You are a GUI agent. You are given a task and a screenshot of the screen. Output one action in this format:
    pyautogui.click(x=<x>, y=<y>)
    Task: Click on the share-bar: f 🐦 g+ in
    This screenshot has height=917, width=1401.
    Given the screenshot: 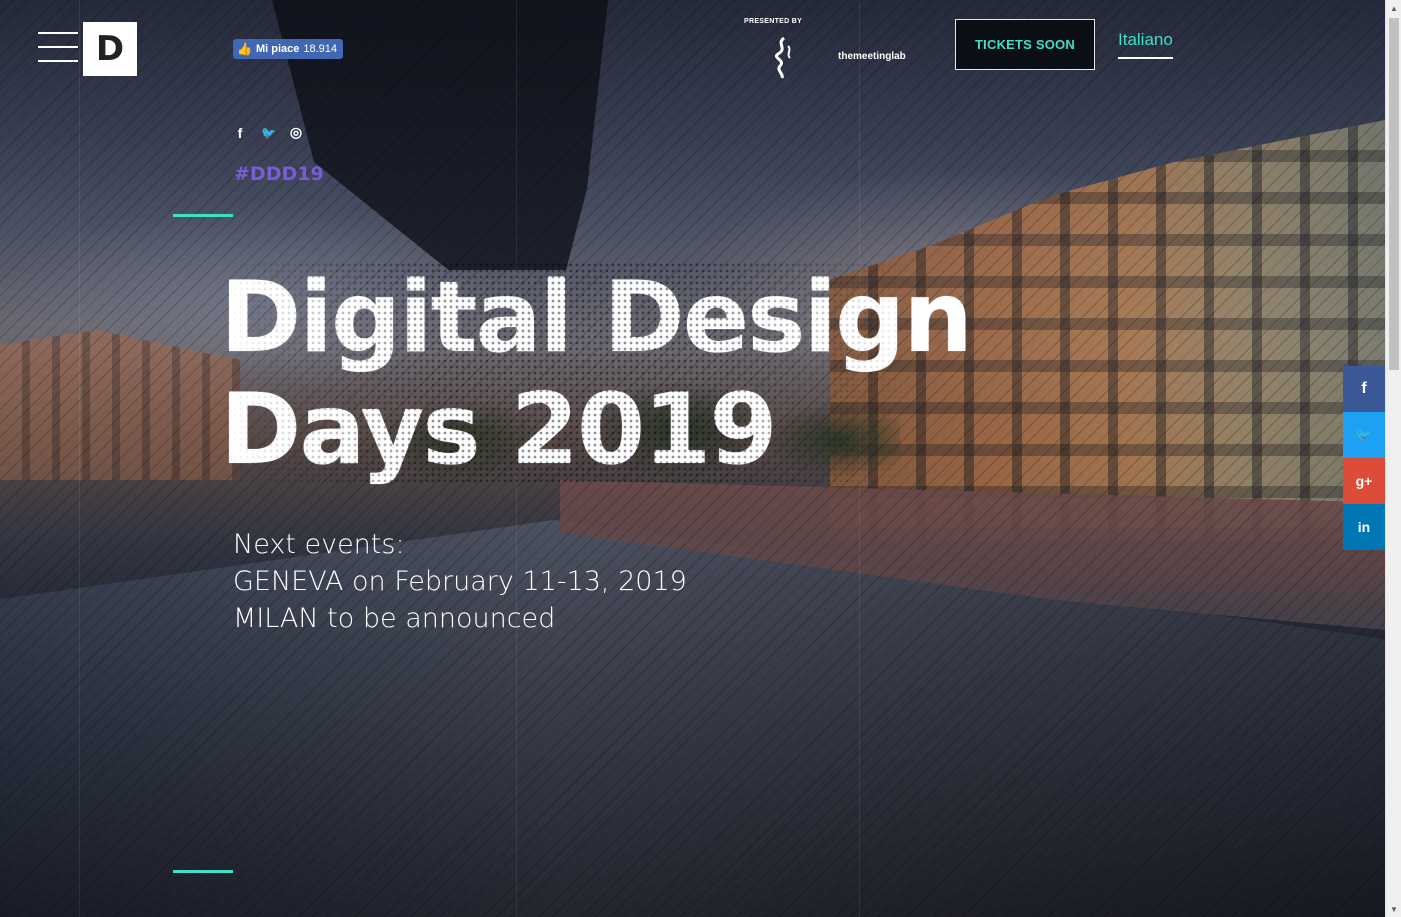 What is the action you would take?
    pyautogui.click(x=1364, y=458)
    